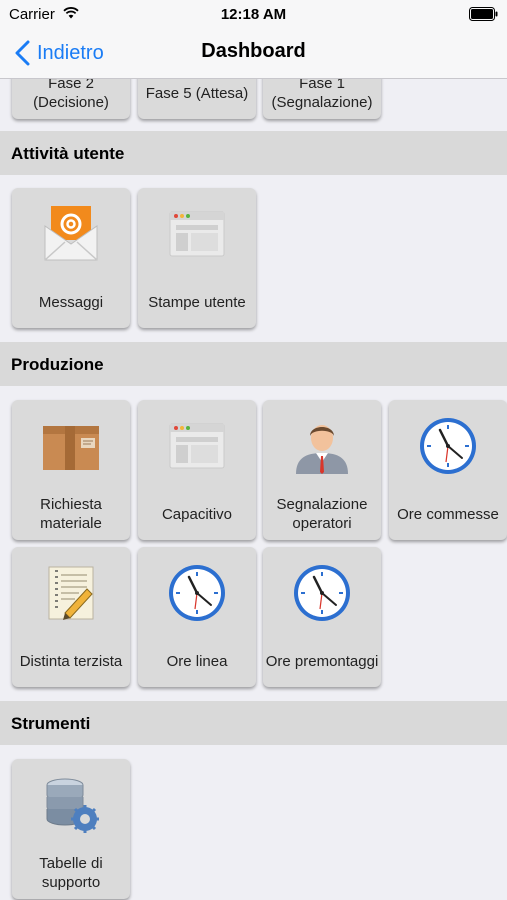  I want to click on chevron-left-icon, so click(22, 53).